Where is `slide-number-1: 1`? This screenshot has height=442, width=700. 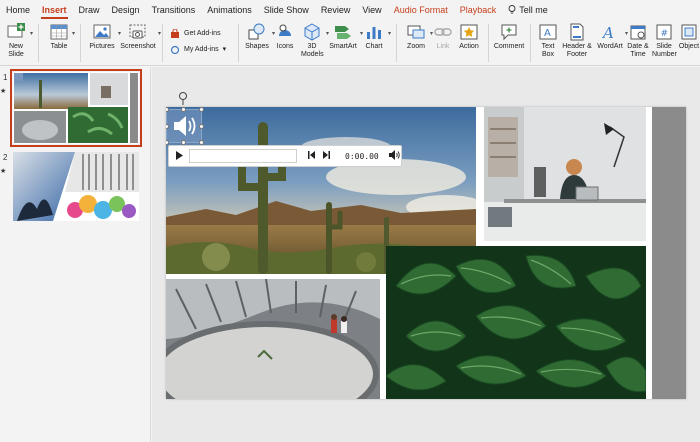 slide-number-1: 1 is located at coordinates (5, 77).